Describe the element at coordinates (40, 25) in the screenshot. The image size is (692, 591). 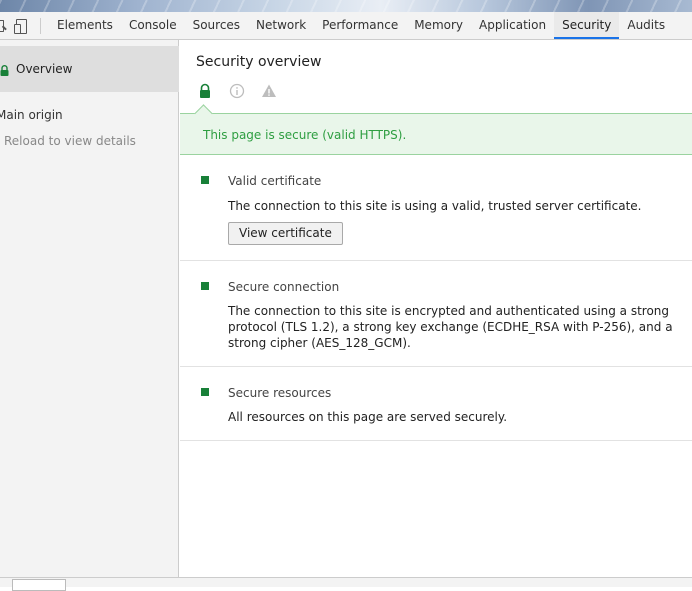
I see `toolbar-divider` at that location.